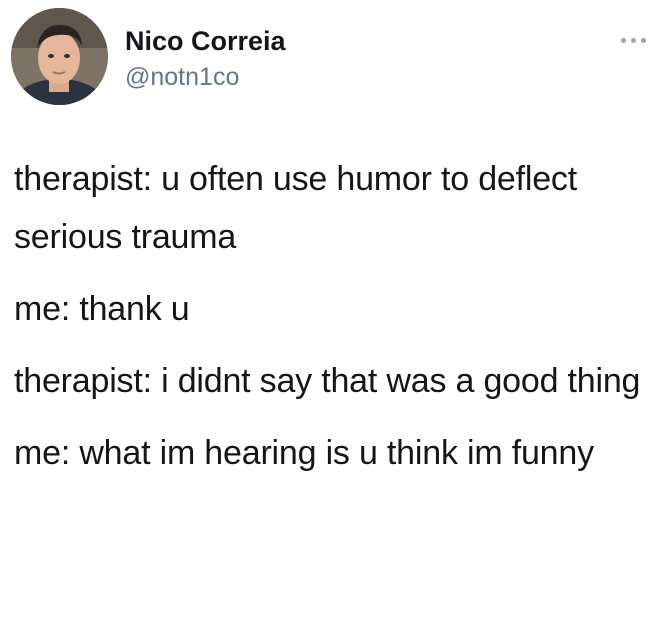 The image size is (663, 643). I want to click on more-horizontal-icon, so click(623, 40).